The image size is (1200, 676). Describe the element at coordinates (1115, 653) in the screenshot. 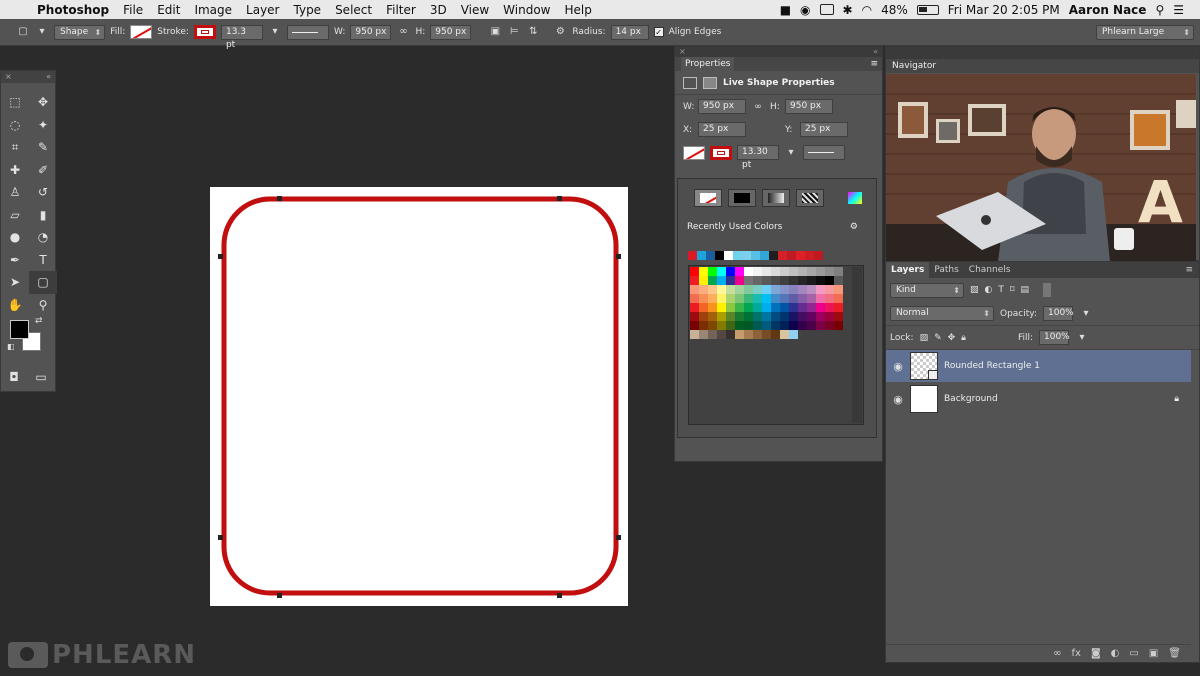

I see `adjustment-layer-icon: ◐` at that location.